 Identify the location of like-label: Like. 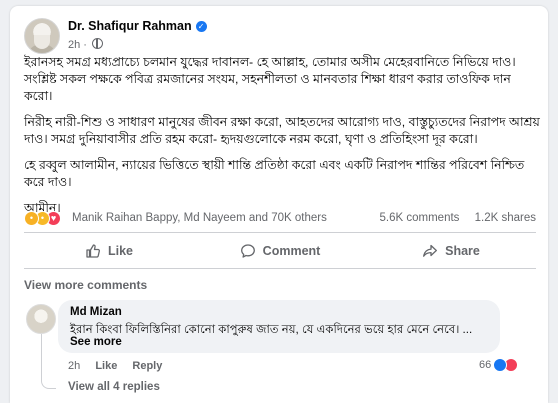
(120, 251).